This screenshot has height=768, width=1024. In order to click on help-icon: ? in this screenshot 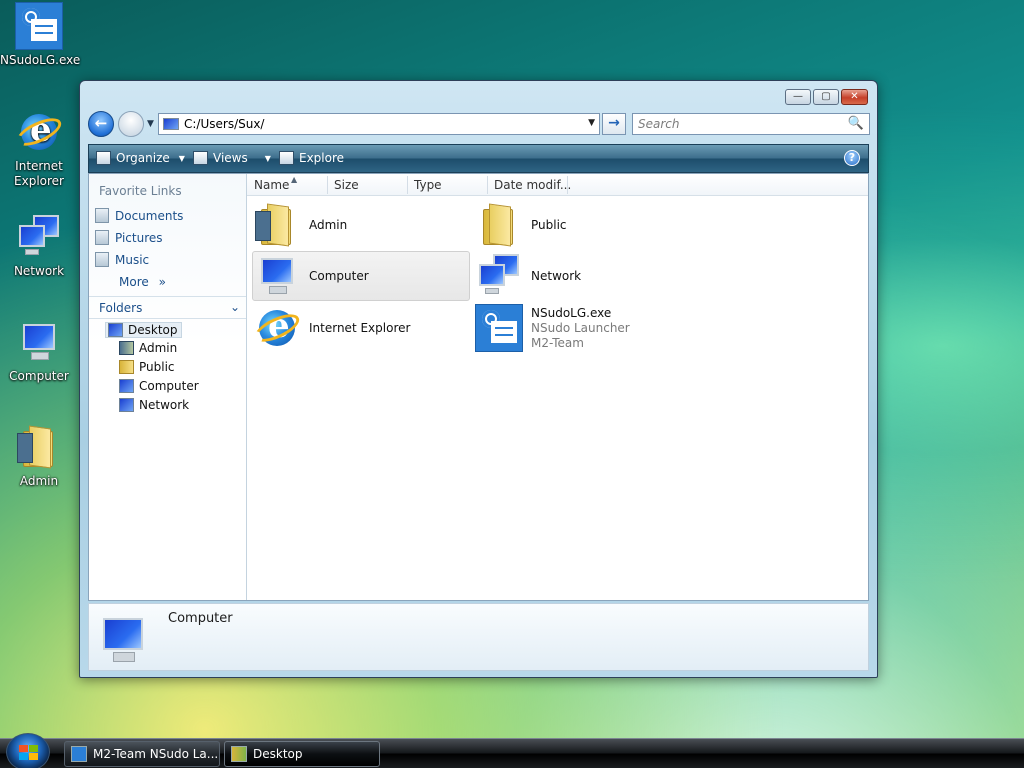, I will do `click(852, 158)`.